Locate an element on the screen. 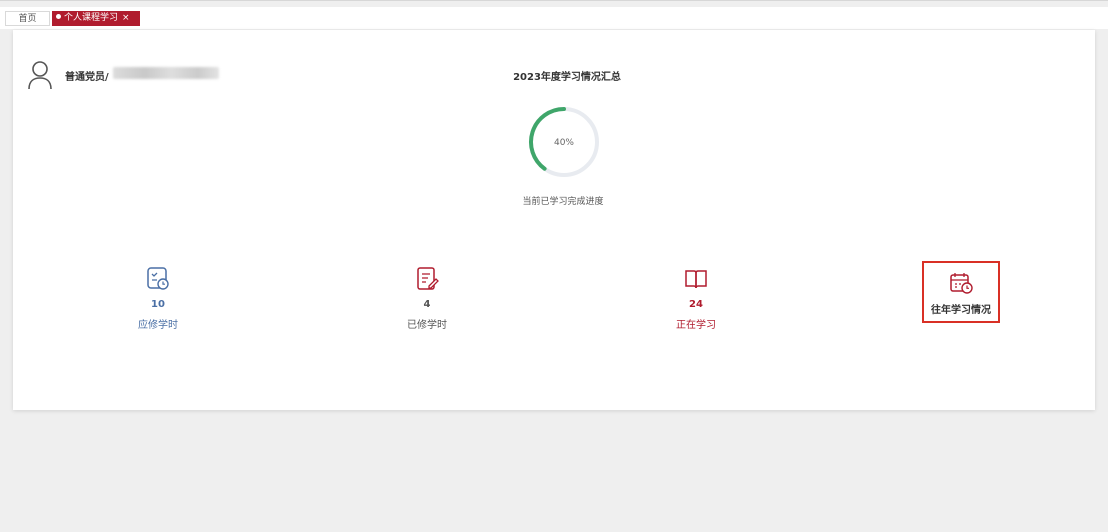 This screenshot has height=532, width=1108. calendar-clock-icon is located at coordinates (961, 283).